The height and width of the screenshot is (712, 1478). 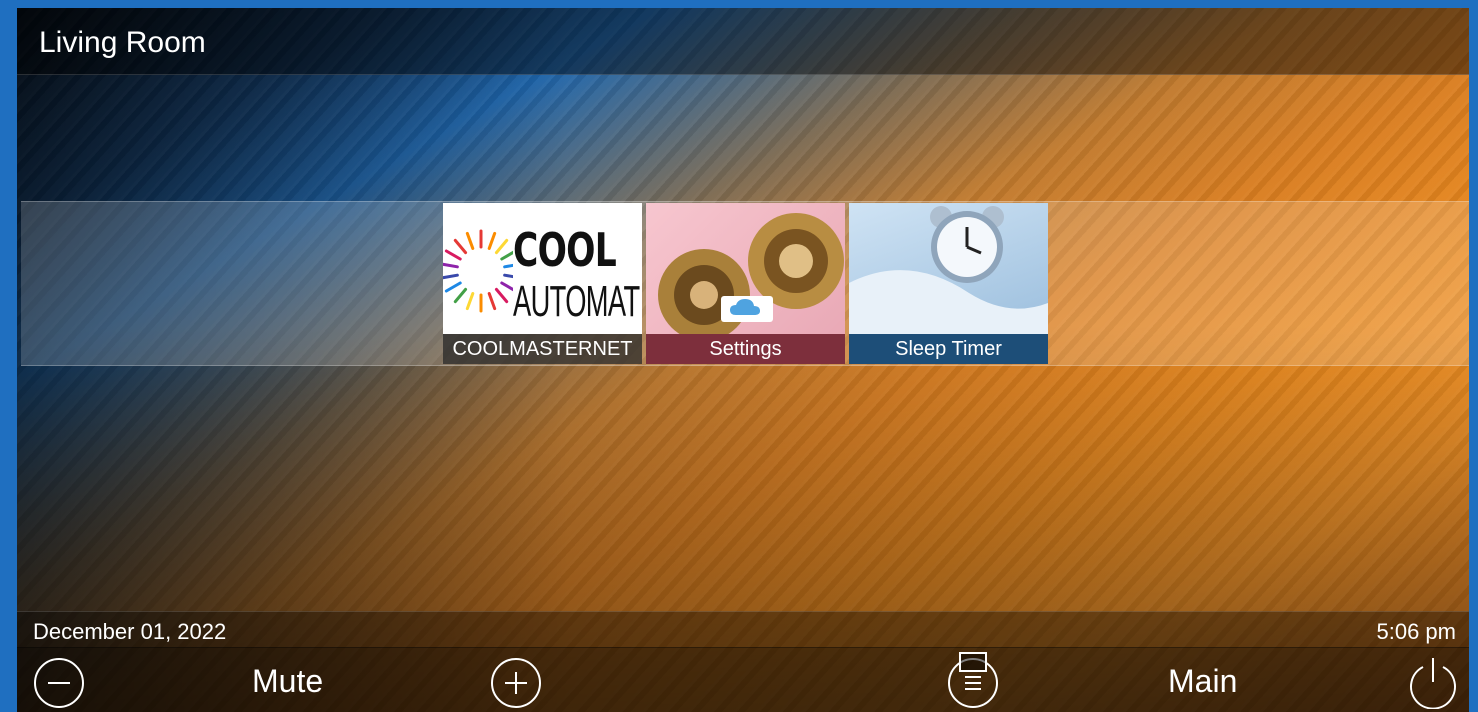 I want to click on plus-circle-icon, so click(x=516, y=683).